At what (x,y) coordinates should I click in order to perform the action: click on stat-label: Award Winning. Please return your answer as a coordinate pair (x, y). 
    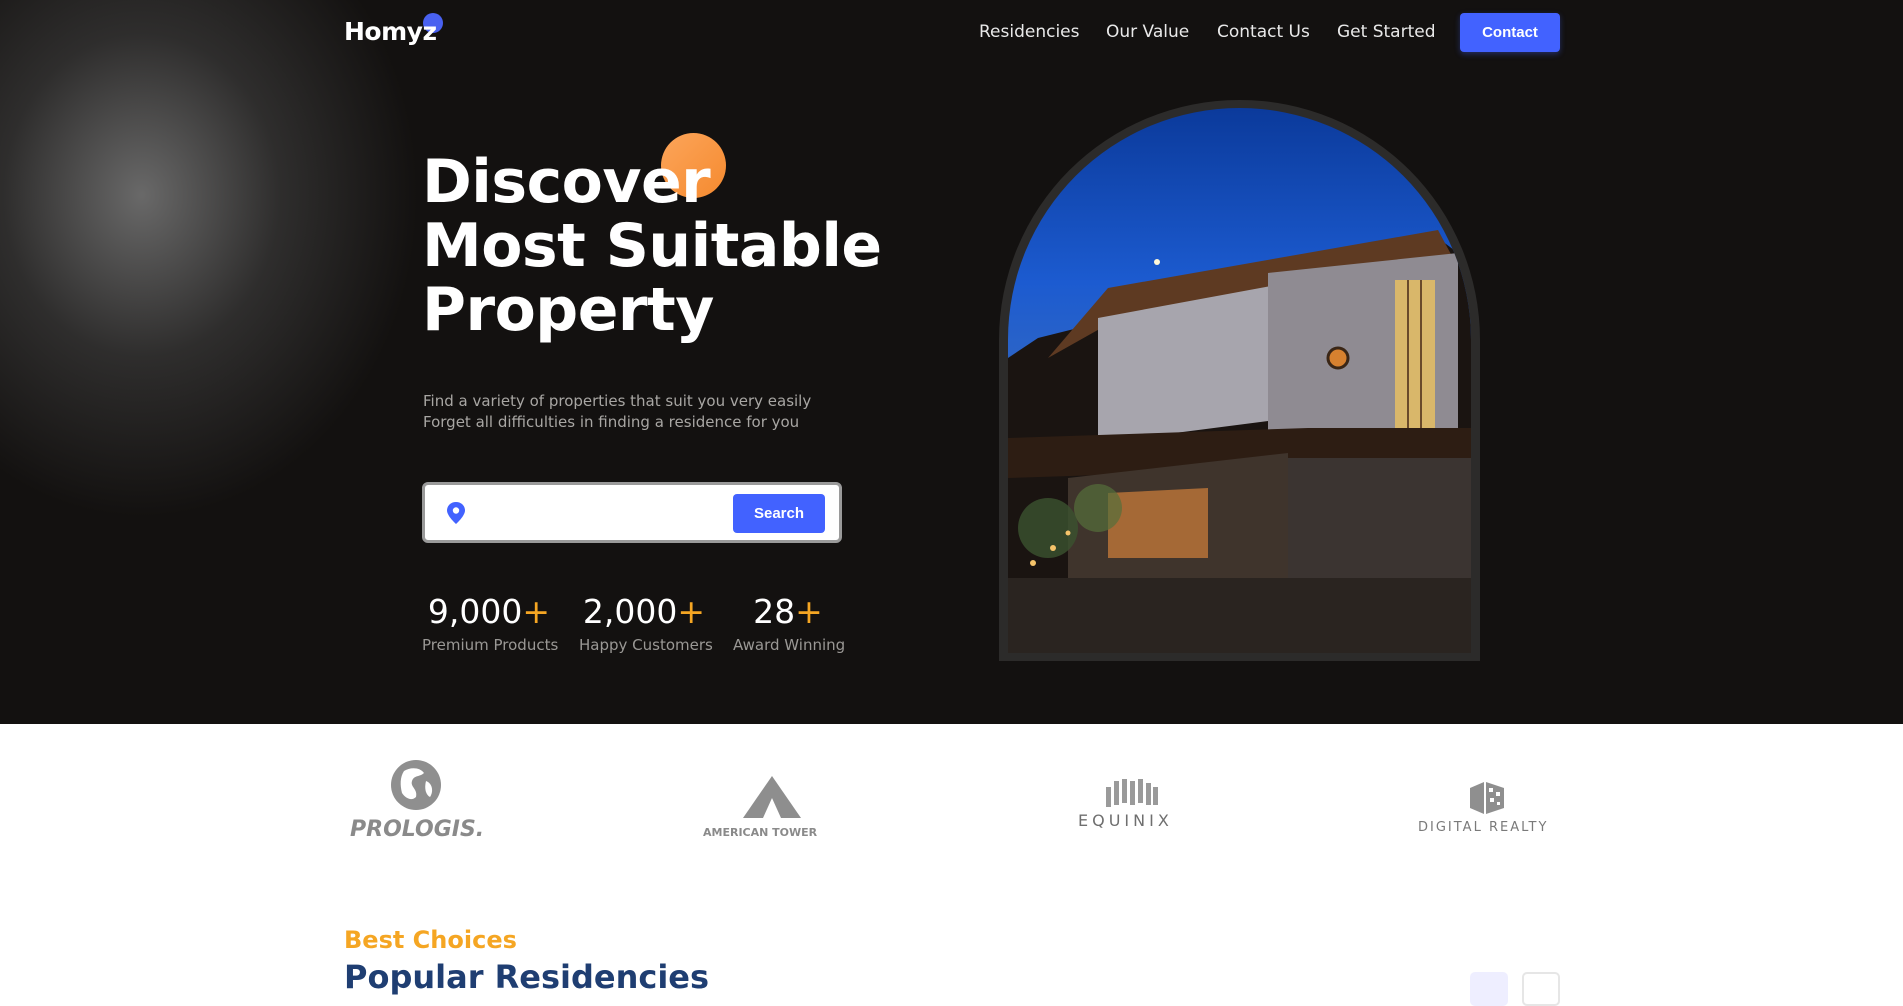
    Looking at the image, I should click on (789, 645).